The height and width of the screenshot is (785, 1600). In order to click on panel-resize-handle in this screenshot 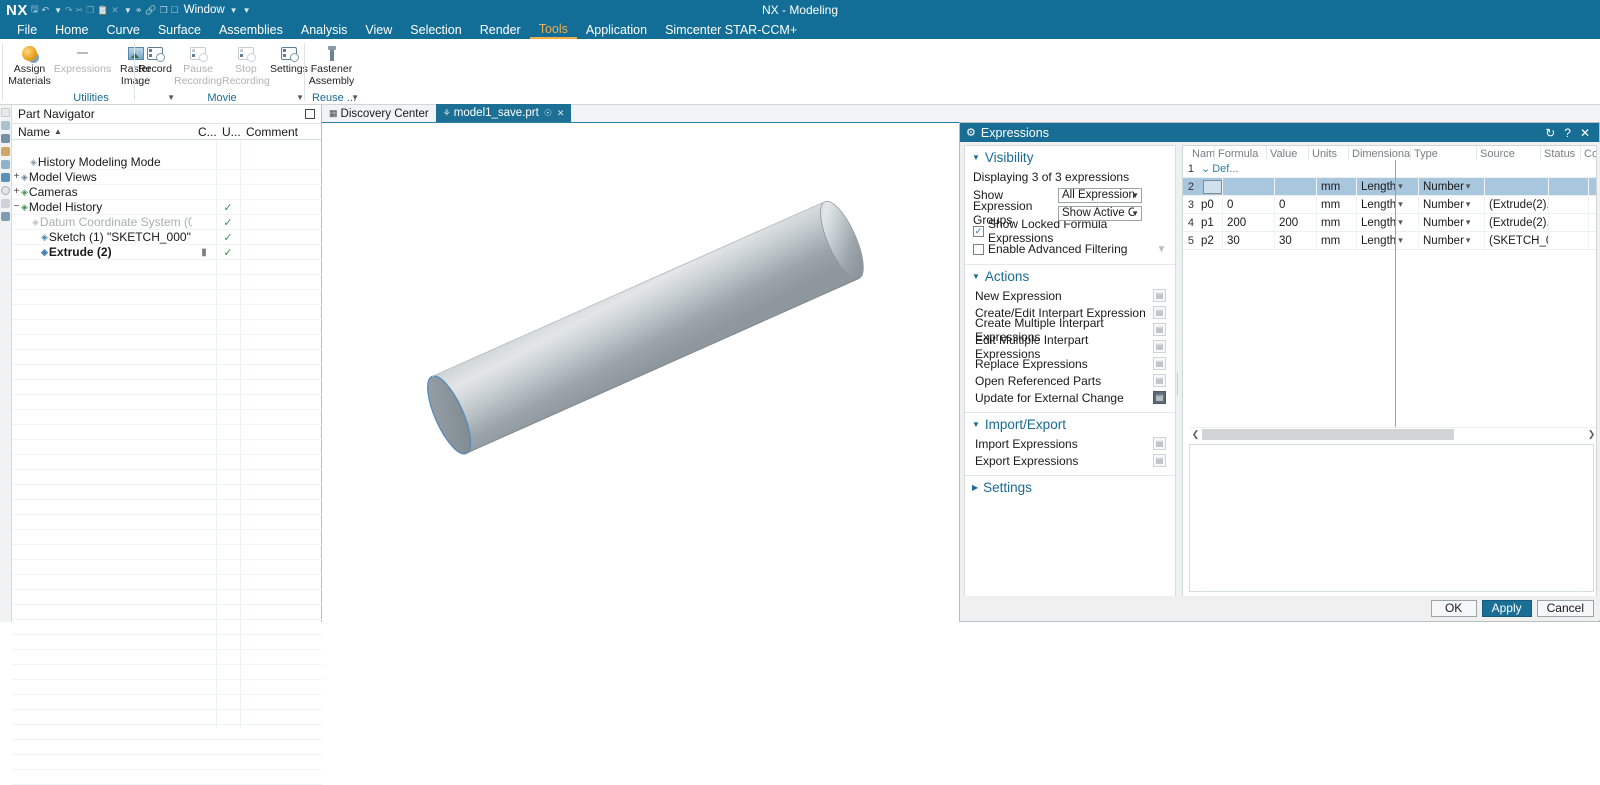, I will do `click(1178, 384)`.